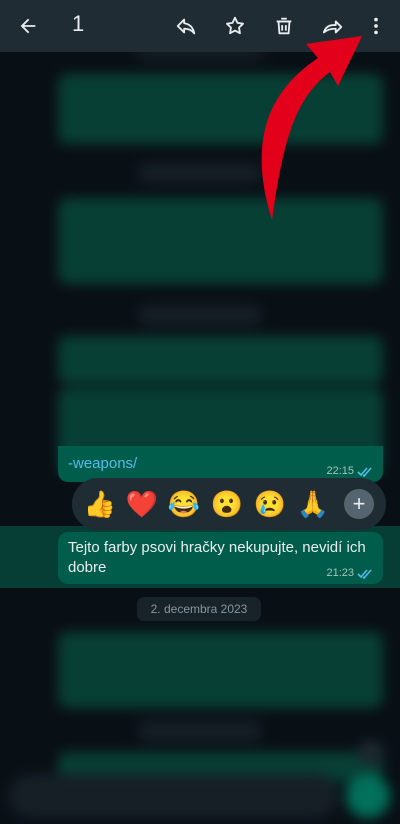  I want to click on reaction-laughing: 😂, so click(184, 504).